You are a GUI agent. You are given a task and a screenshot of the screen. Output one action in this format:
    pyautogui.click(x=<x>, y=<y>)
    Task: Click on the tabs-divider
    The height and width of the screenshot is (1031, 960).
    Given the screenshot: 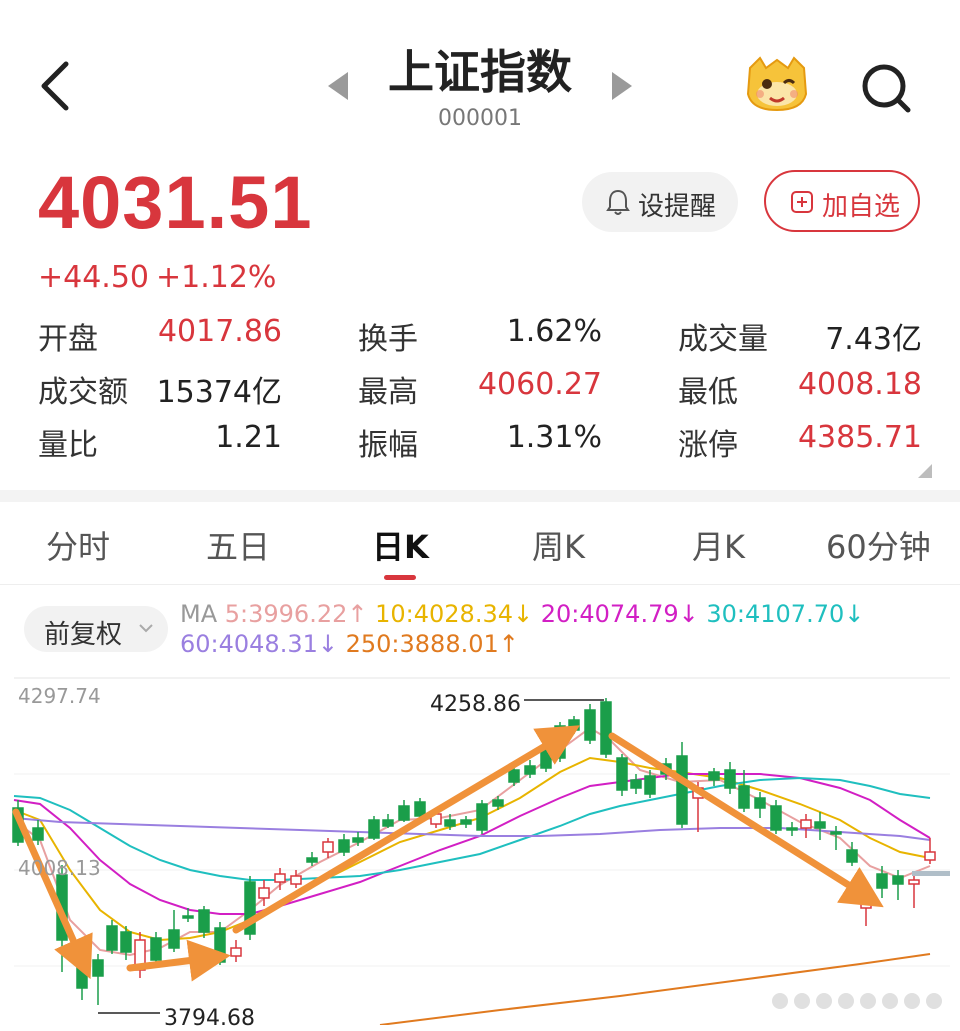 What is the action you would take?
    pyautogui.click(x=480, y=584)
    